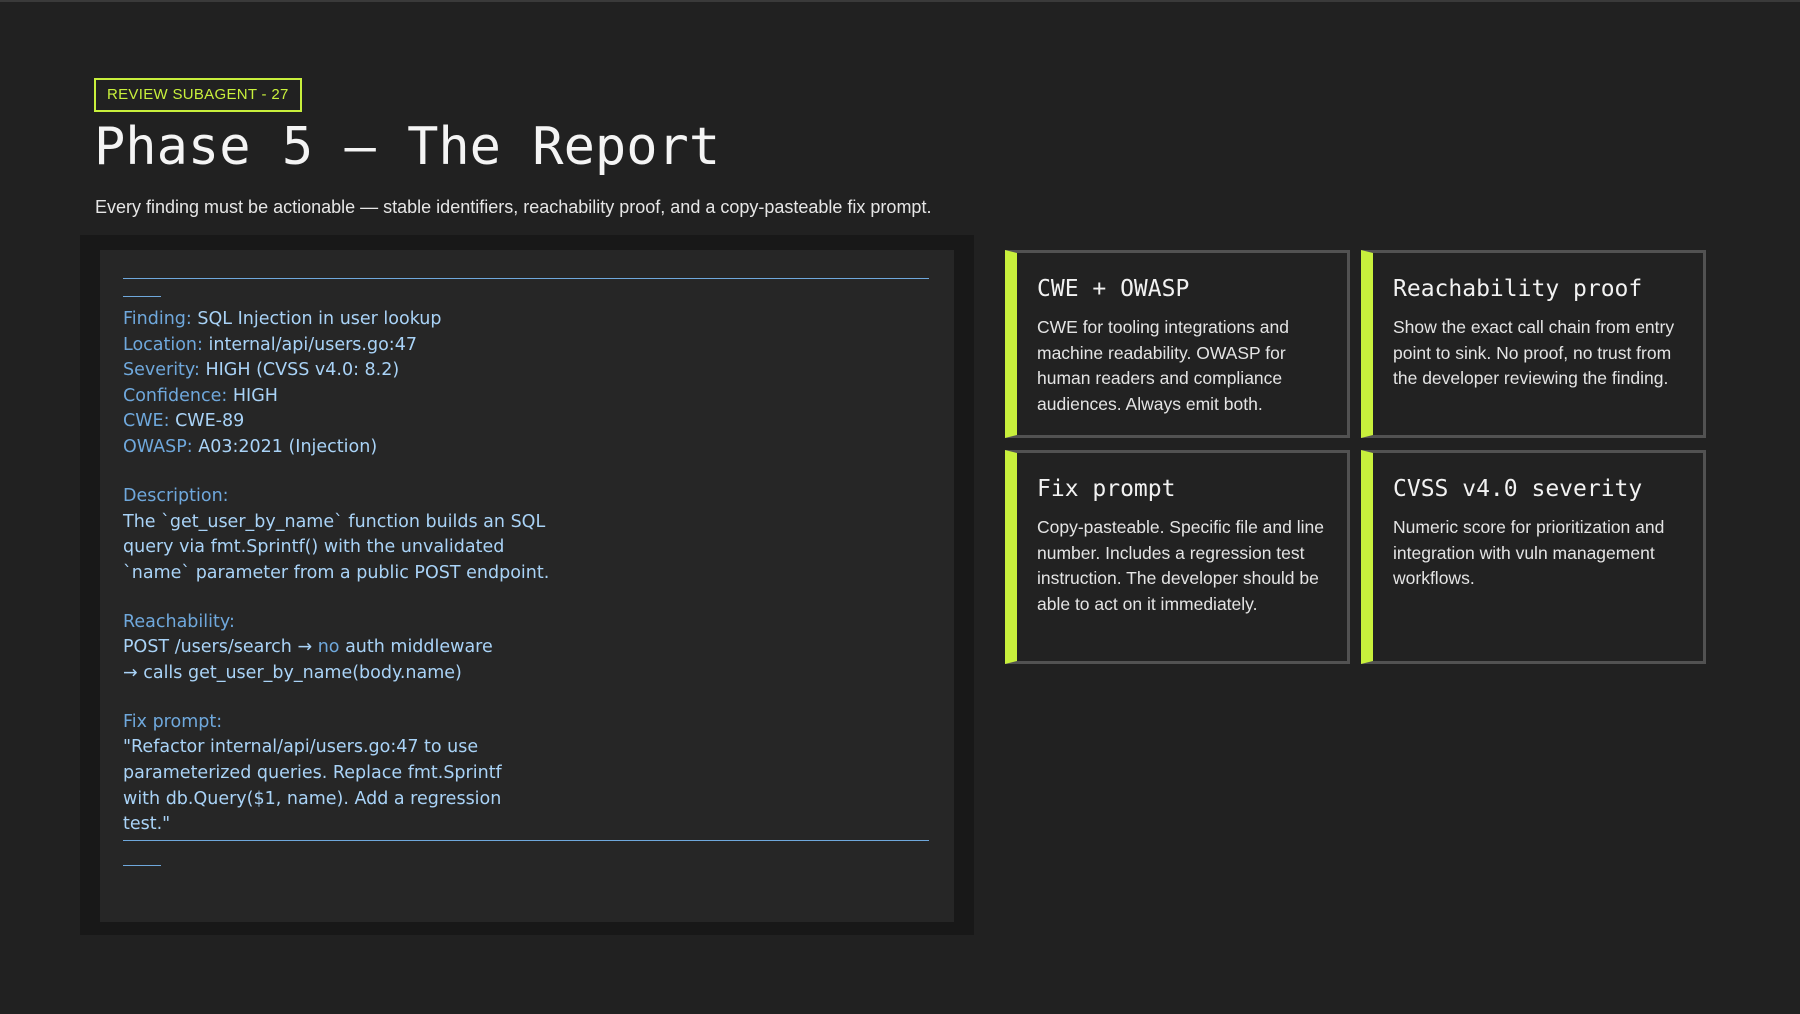 This screenshot has width=1800, height=1014. Describe the element at coordinates (142, 288) in the screenshot. I see `top-rule-stub` at that location.